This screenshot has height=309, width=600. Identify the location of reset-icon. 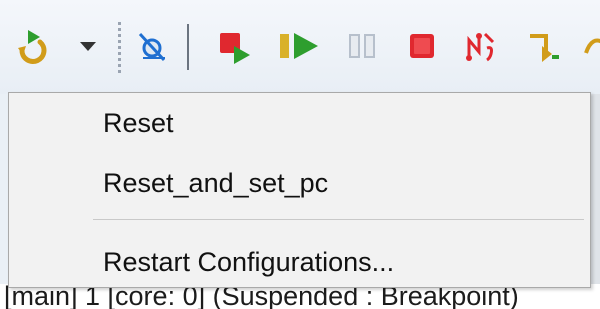
(33, 46).